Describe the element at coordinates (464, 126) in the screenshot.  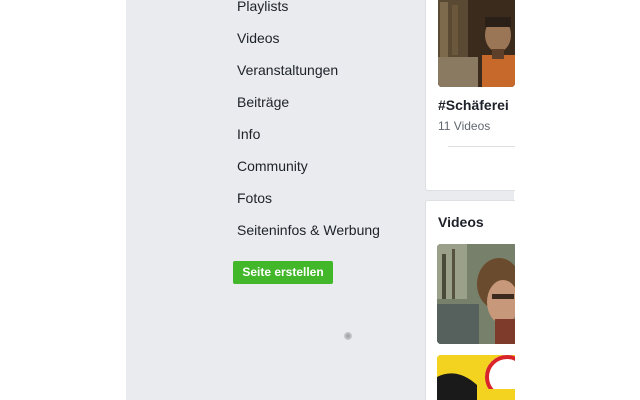
I see `playlist-video-count: 11 Videos` at that location.